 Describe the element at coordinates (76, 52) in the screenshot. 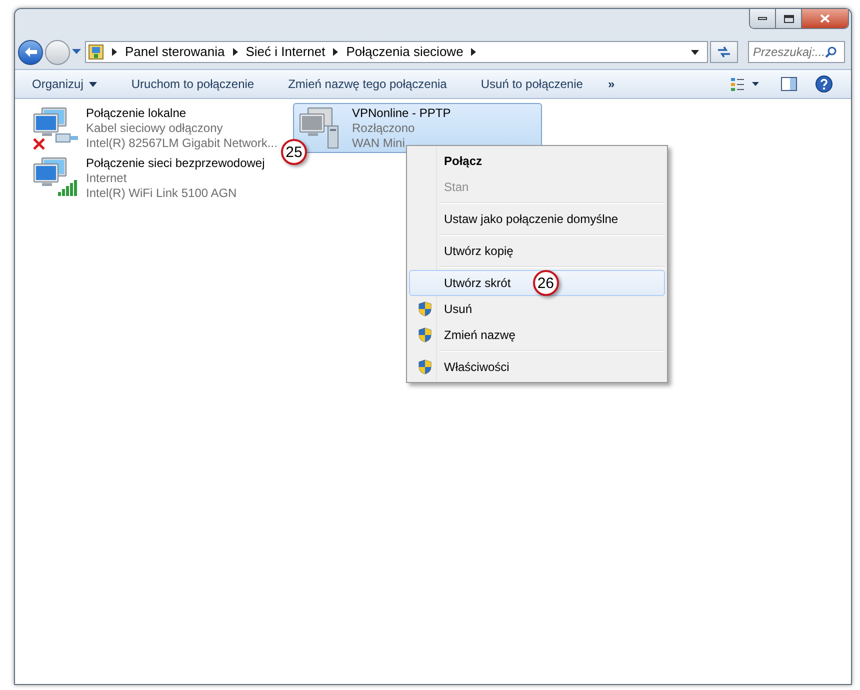

I see `history-dropdown-icon` at that location.